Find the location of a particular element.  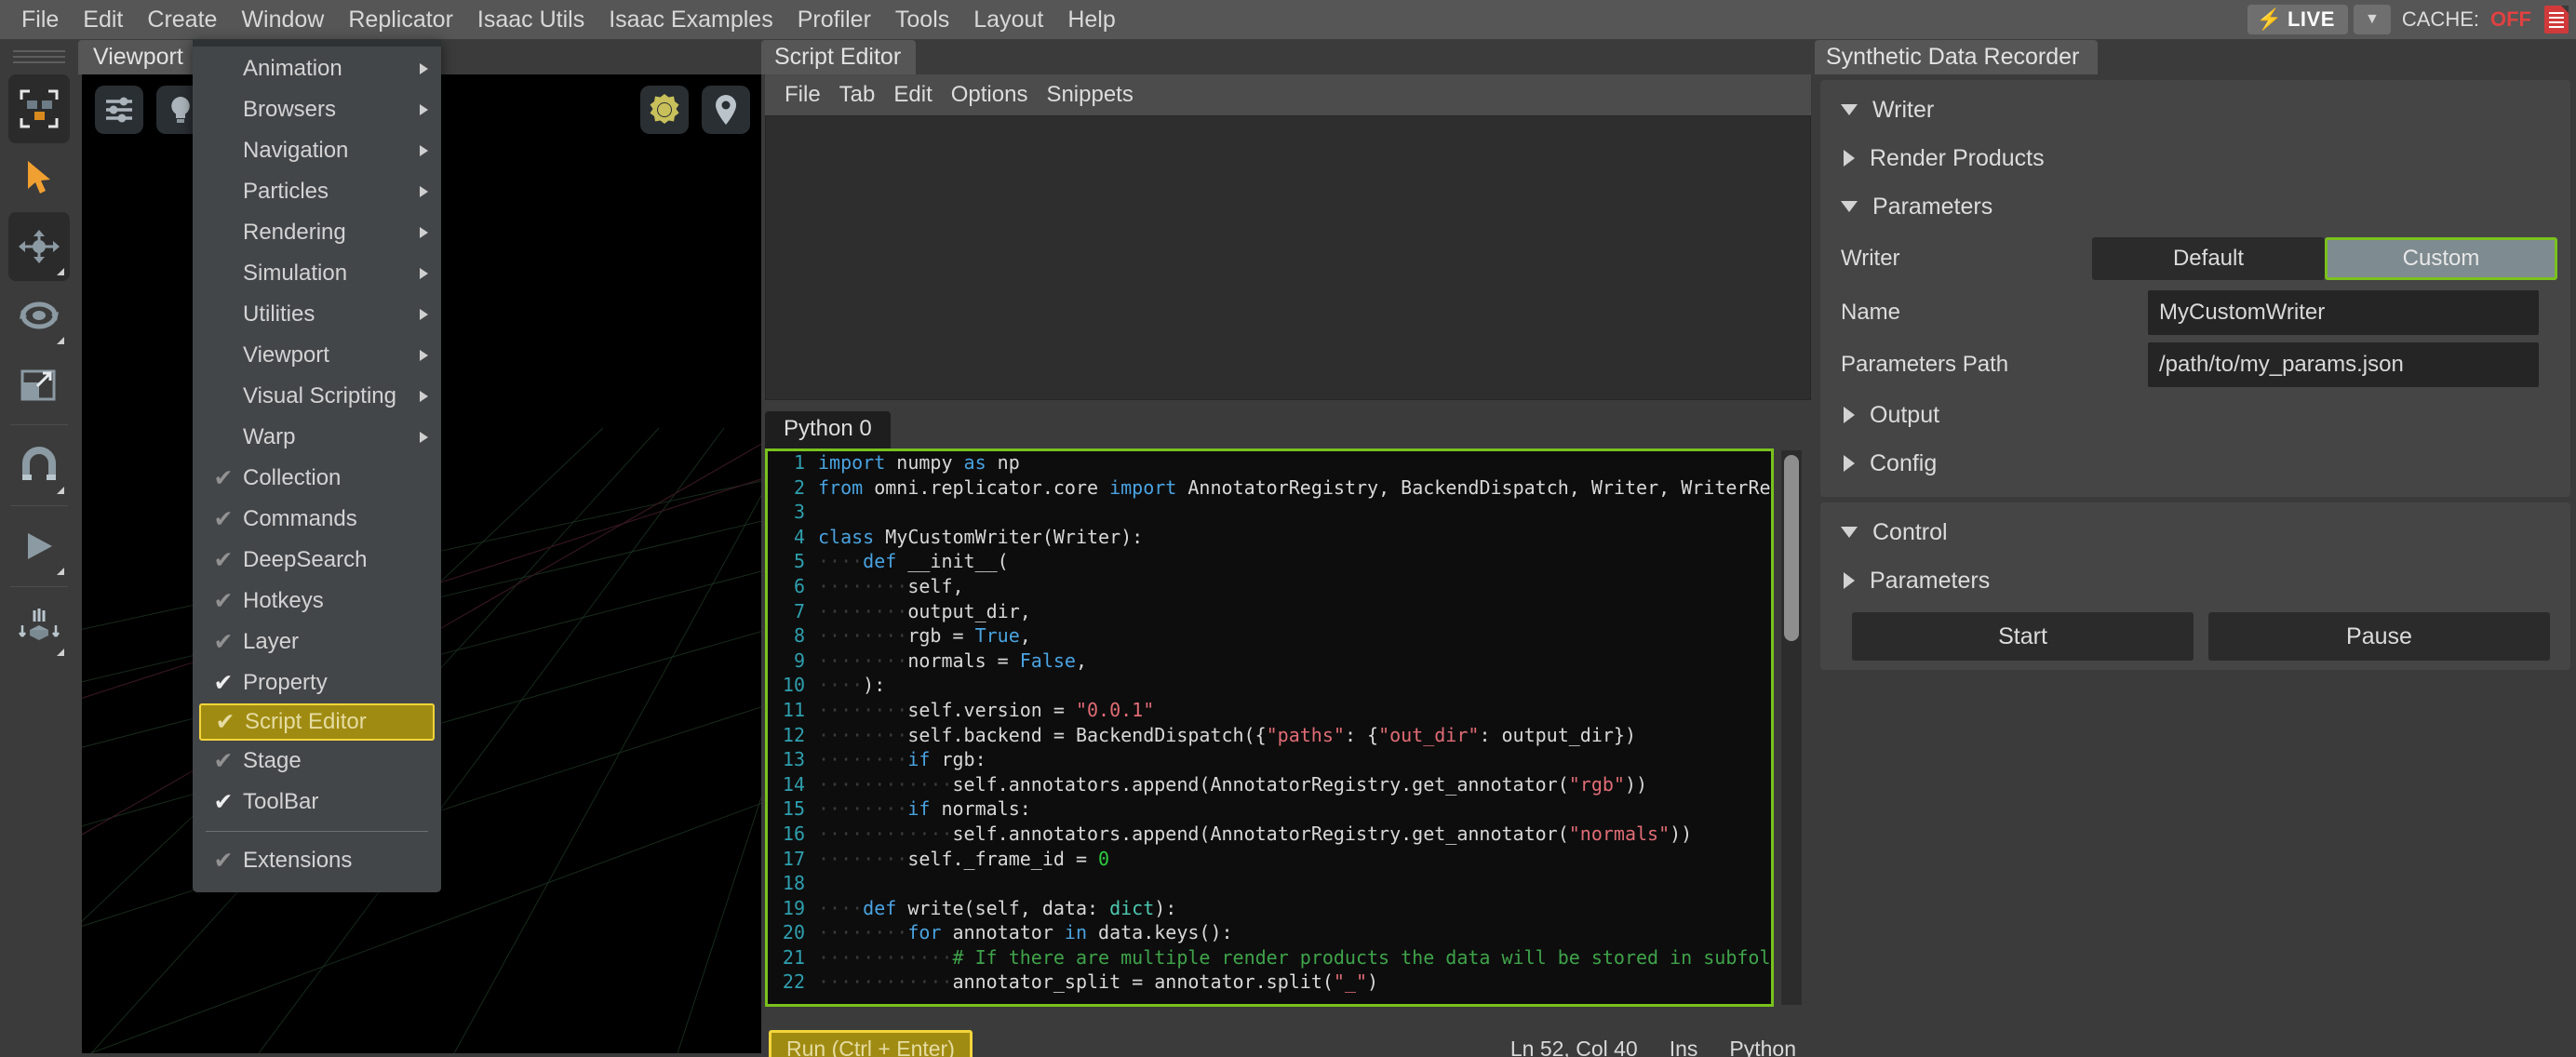

window-menu-item-rendering: ✔Rendering is located at coordinates (317, 233).